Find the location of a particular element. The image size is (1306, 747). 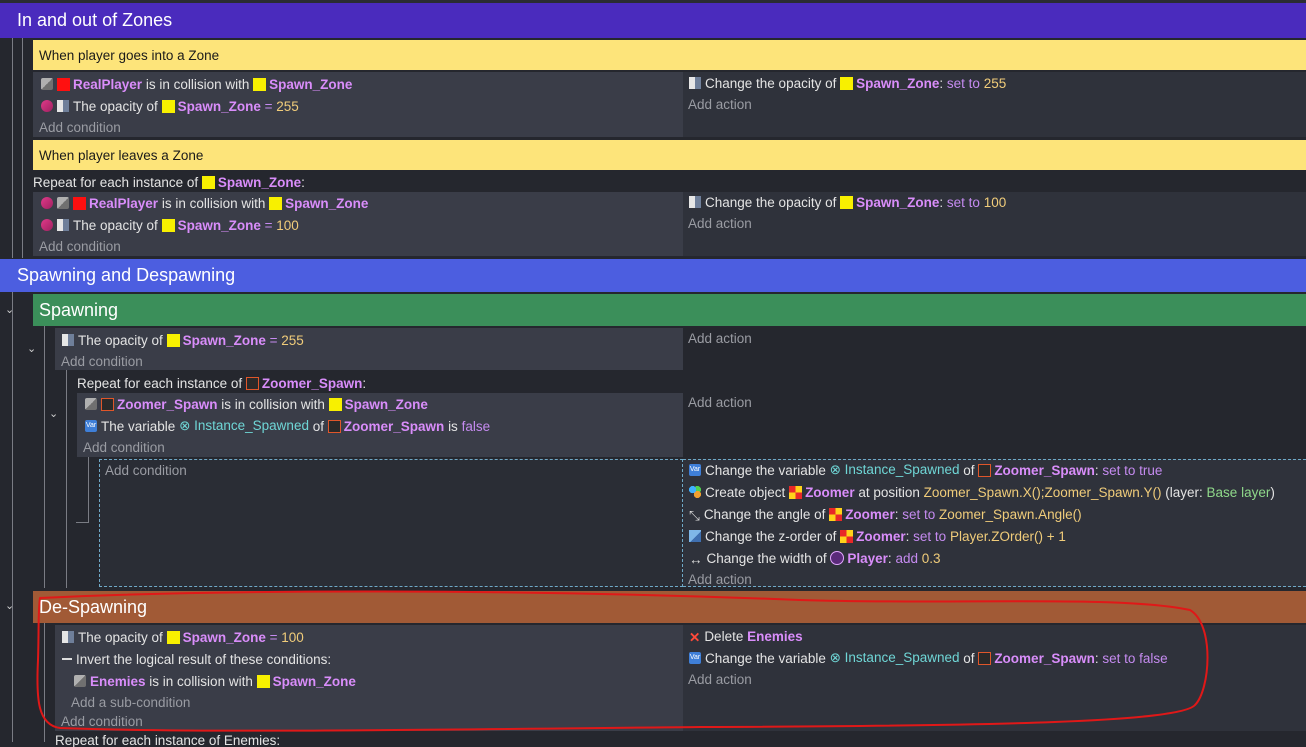

variable-icon: Var is located at coordinates (91, 426).